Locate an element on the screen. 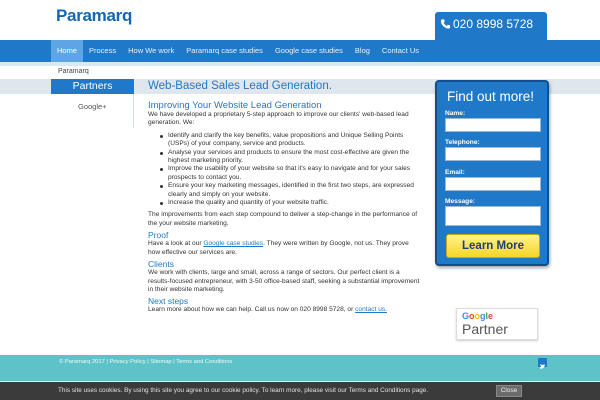 This screenshot has height=400, width=600. email-label: Email: is located at coordinates (455, 172).